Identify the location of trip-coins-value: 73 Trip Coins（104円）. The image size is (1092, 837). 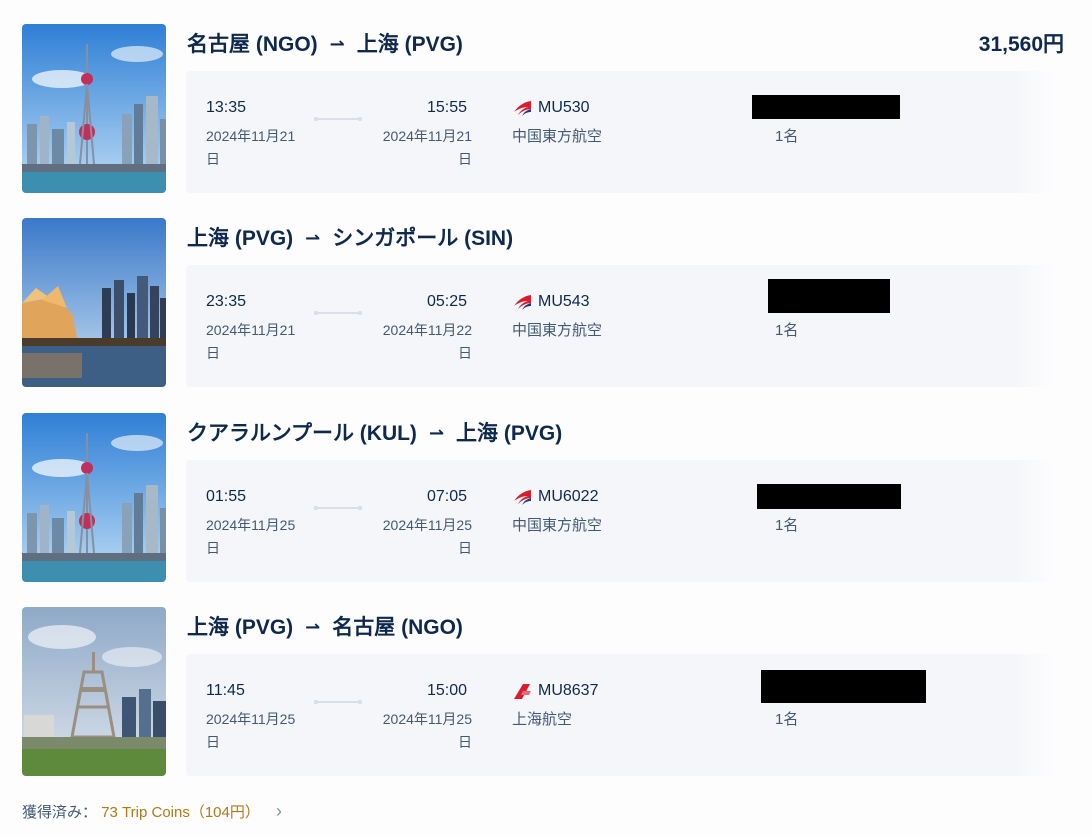
(180, 812).